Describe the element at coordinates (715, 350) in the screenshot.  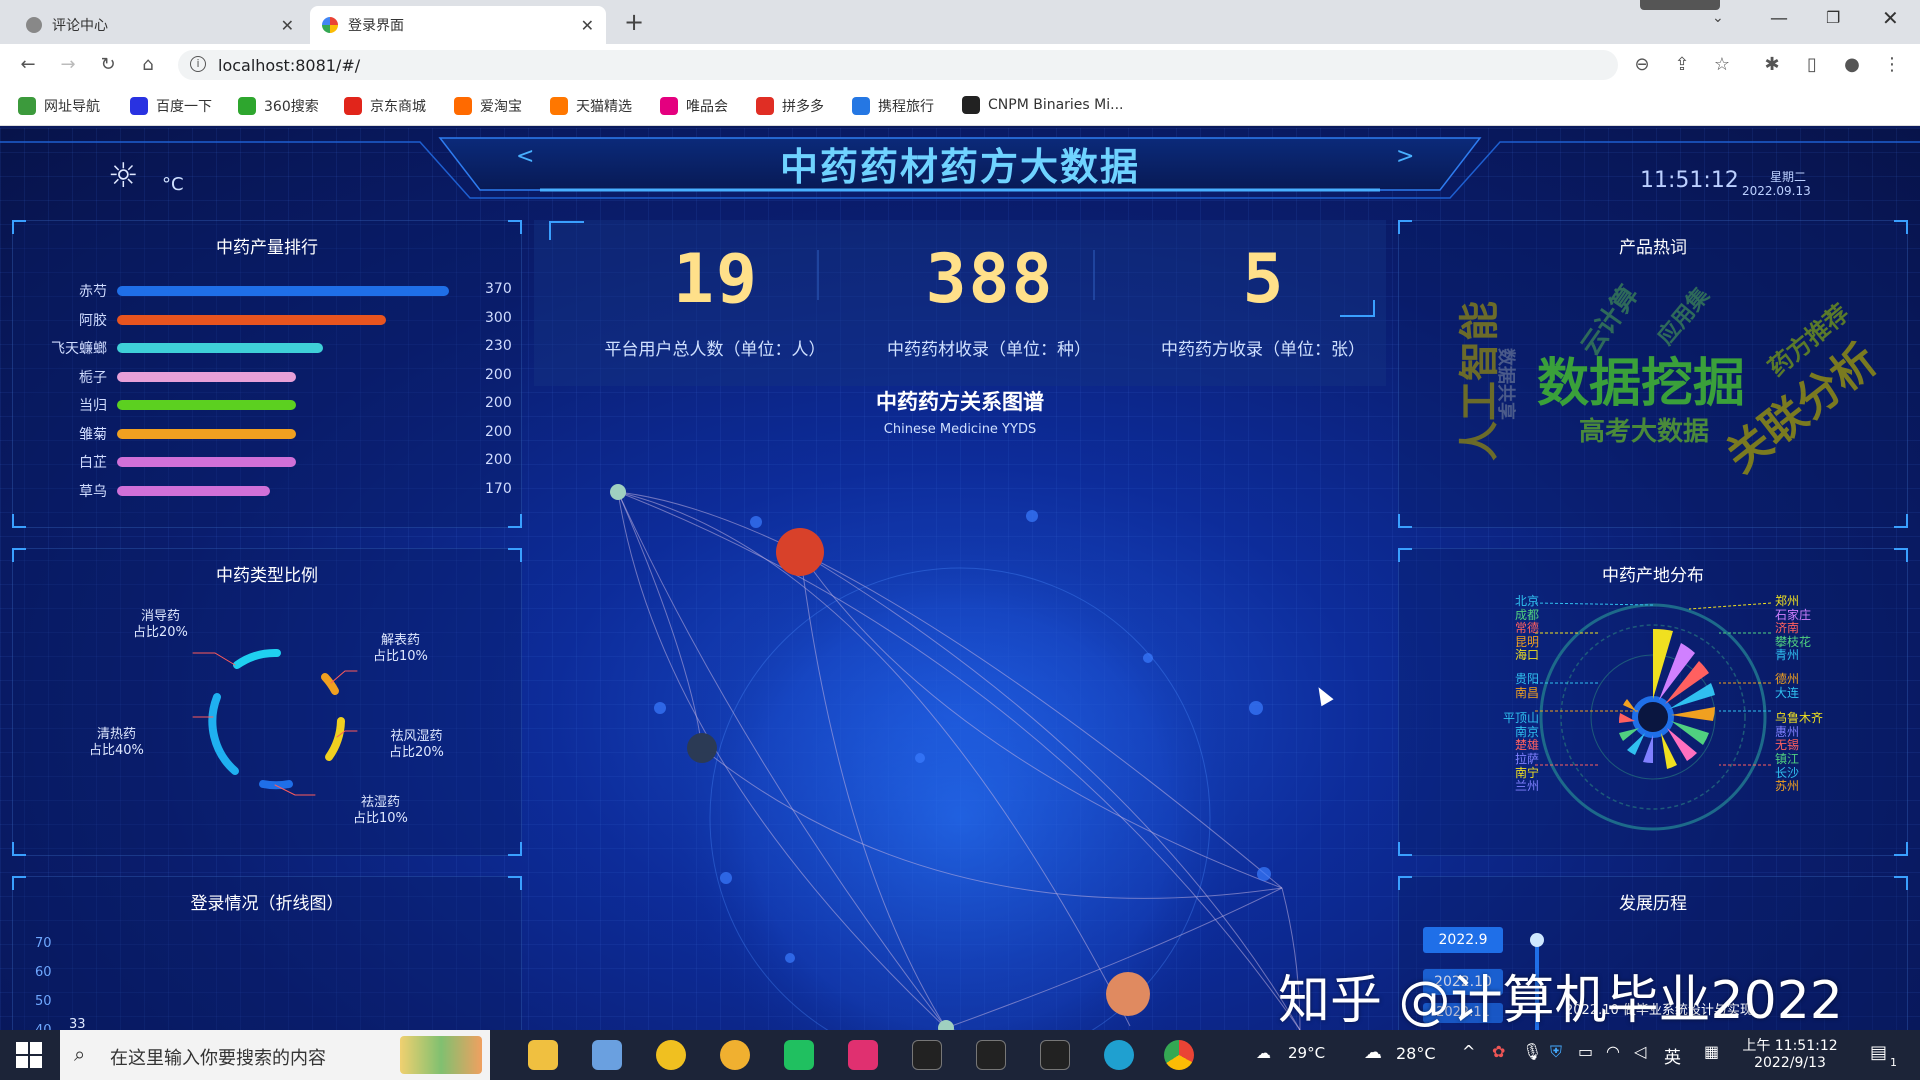
I see `stat-users-label: 平台用户总人数（单位：人）` at that location.